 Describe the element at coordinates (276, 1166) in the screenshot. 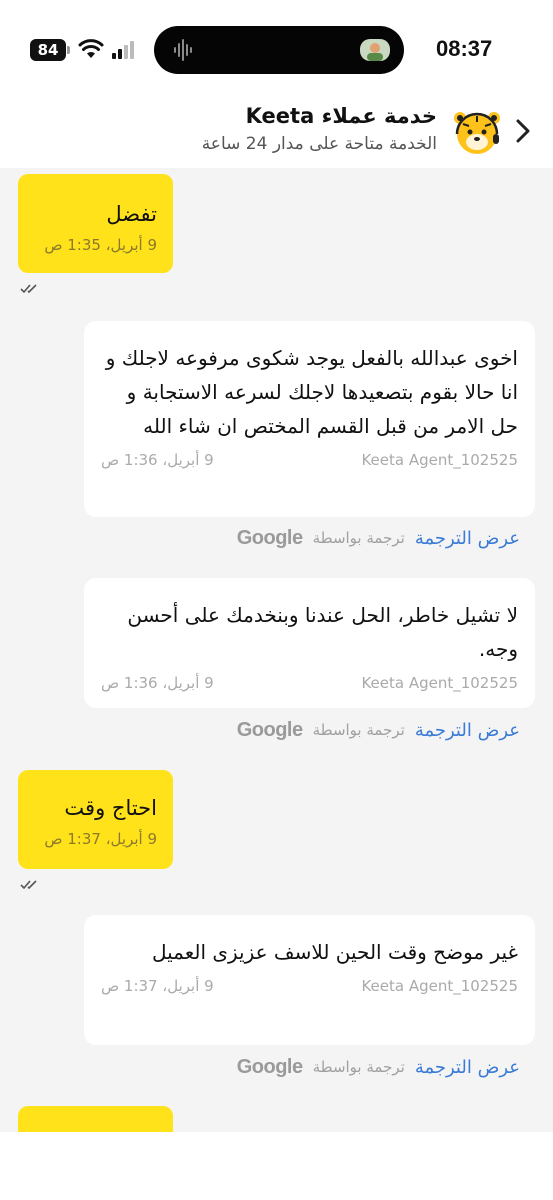

I see `bottom-area` at that location.